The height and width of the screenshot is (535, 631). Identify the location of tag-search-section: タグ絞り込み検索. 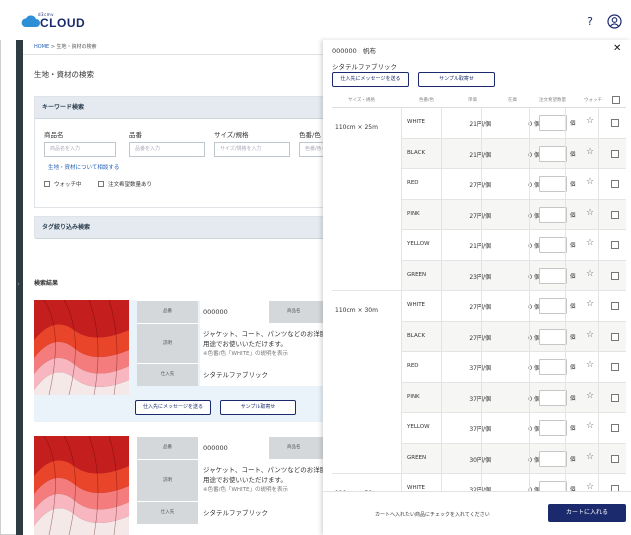
(178, 227).